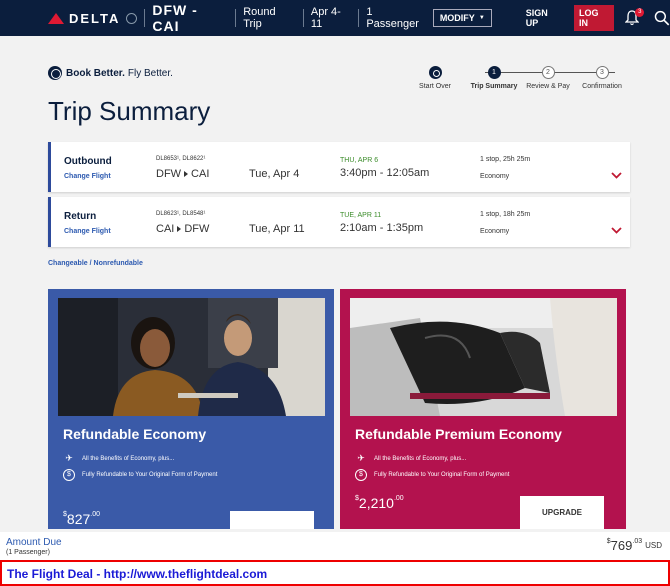 This screenshot has width=670, height=586. Describe the element at coordinates (181, 159) in the screenshot. I see `flight-numbers: DL8653¹, DL8622¹` at that location.